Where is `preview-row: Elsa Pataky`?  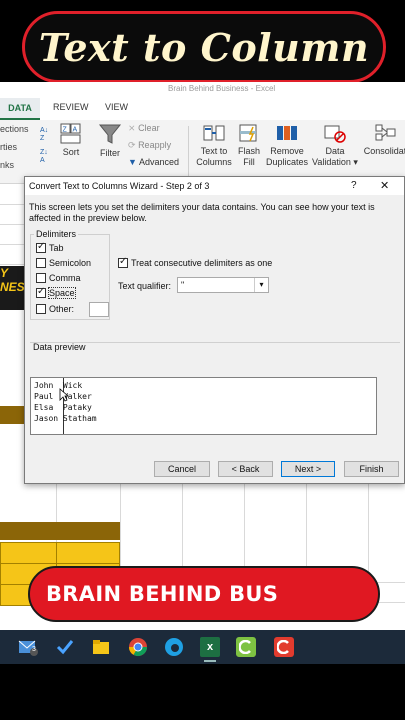 preview-row: Elsa Pataky is located at coordinates (63, 407).